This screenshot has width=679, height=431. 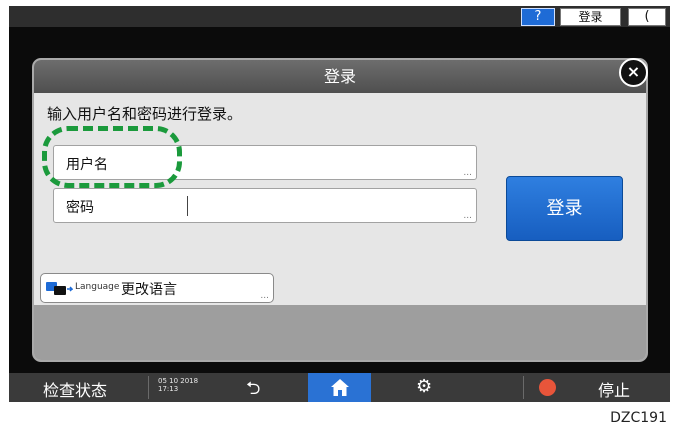 I want to click on login-button: 登录, so click(x=564, y=208).